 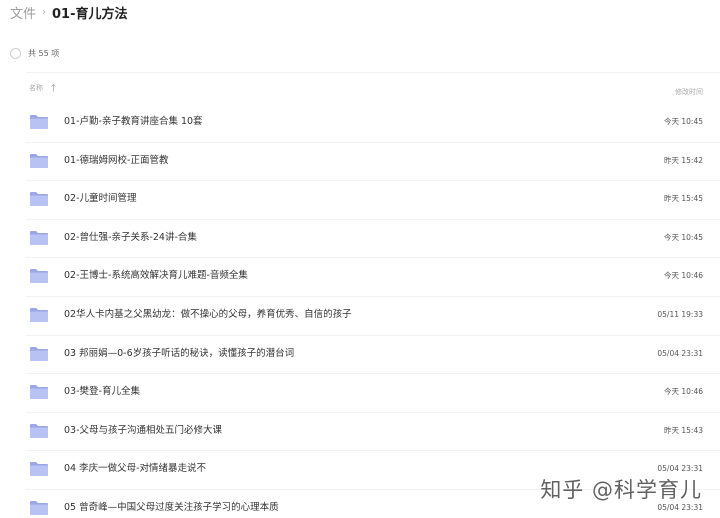 I want to click on file-row: 01-德瑞姆网校-正面管教 昨天 15:42, so click(x=360, y=162).